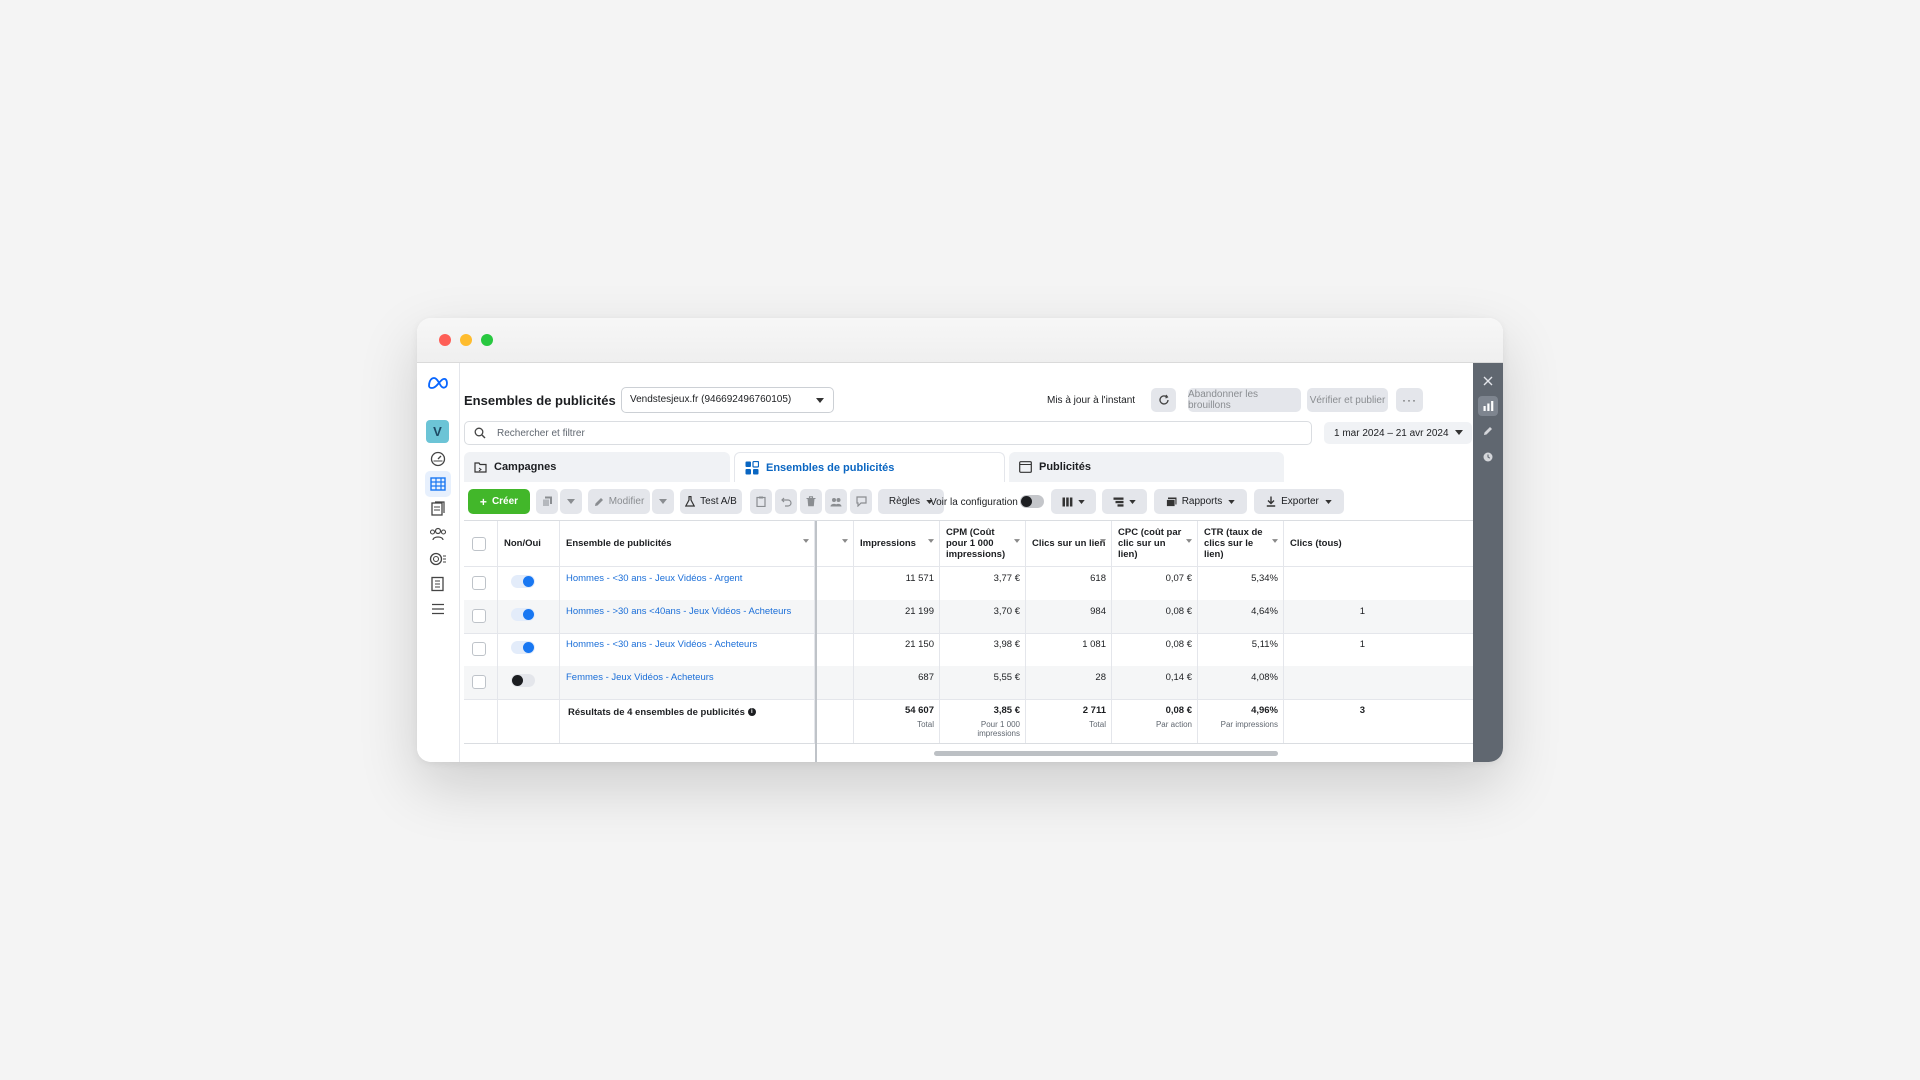 The width and height of the screenshot is (1920, 1080). Describe the element at coordinates (438, 383) in the screenshot. I see `meta-logo-icon` at that location.